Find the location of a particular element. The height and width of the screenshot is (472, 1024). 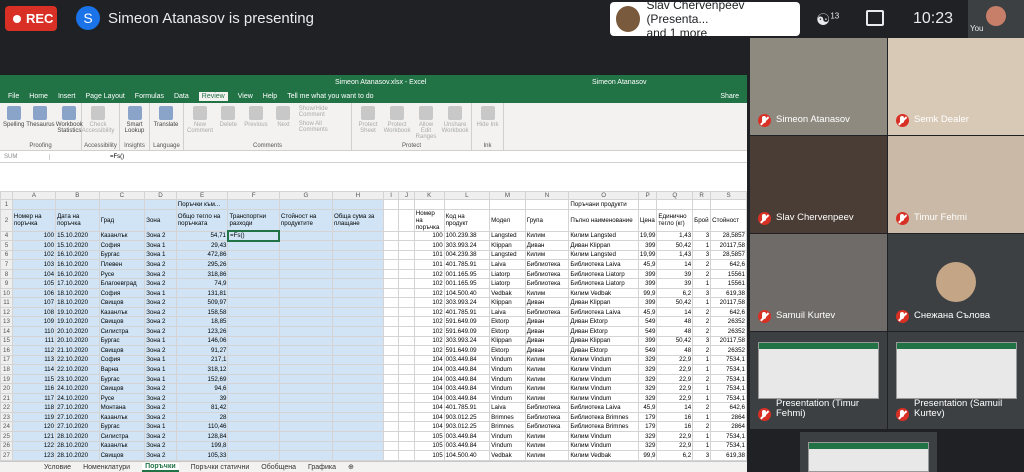

product-cell: 591.649.09 is located at coordinates (467, 321).